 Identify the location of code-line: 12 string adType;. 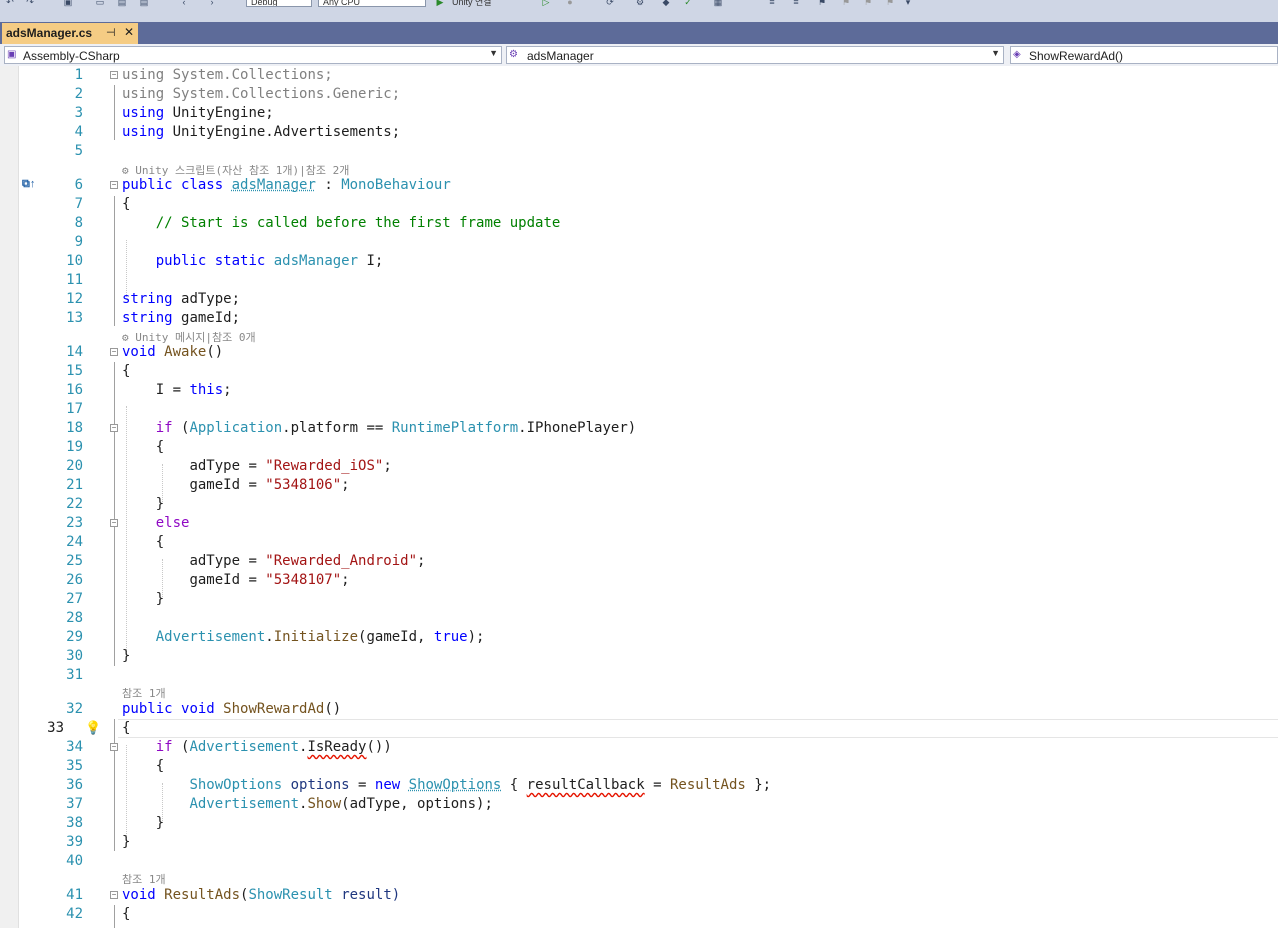
(639, 299).